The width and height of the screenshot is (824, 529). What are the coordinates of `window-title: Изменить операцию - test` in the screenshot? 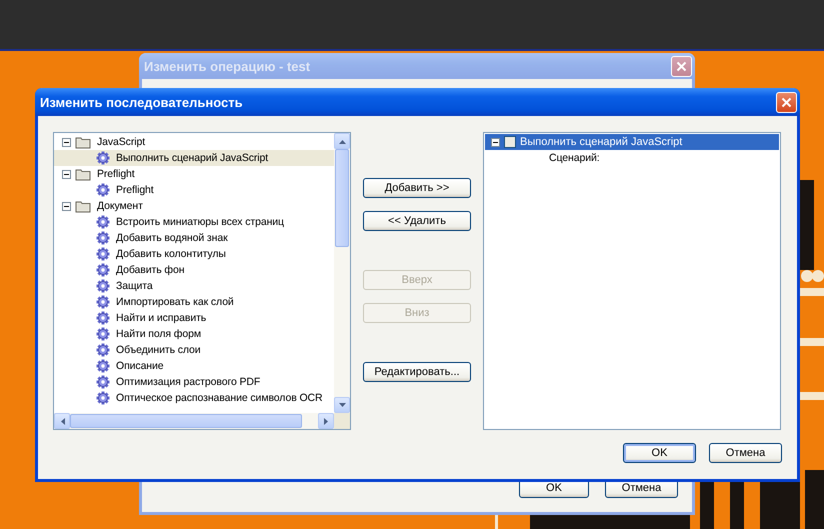 It's located at (227, 66).